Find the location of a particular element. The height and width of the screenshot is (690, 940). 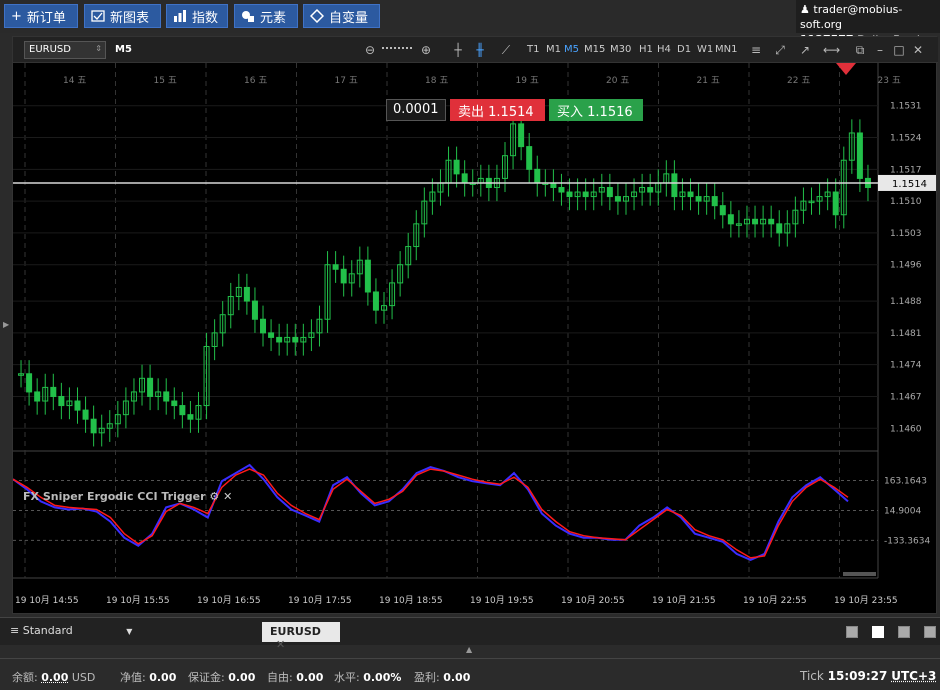

chart-check-icon is located at coordinates (98, 16).